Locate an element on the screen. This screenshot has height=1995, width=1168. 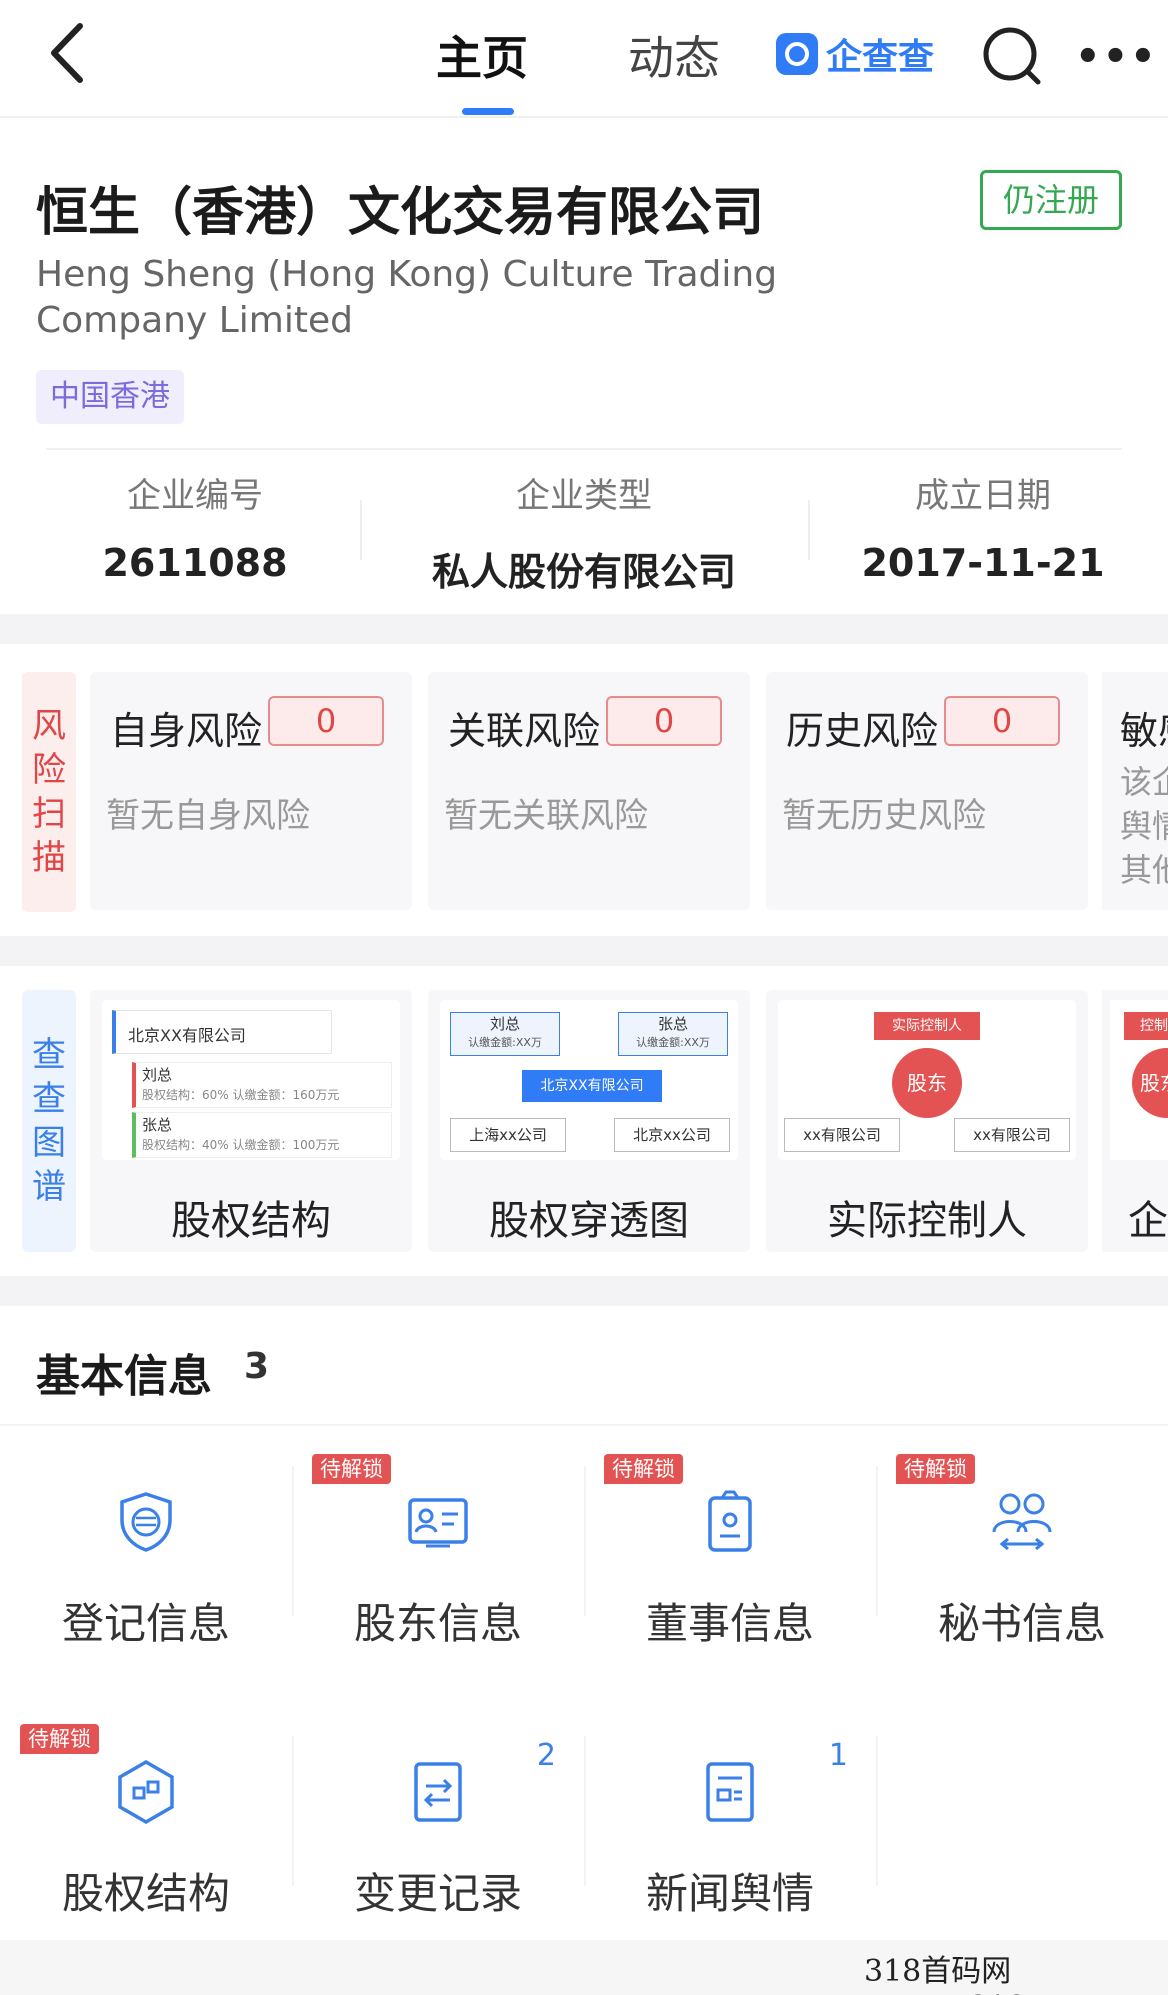
more-icon: ••• is located at coordinates (1116, 57).